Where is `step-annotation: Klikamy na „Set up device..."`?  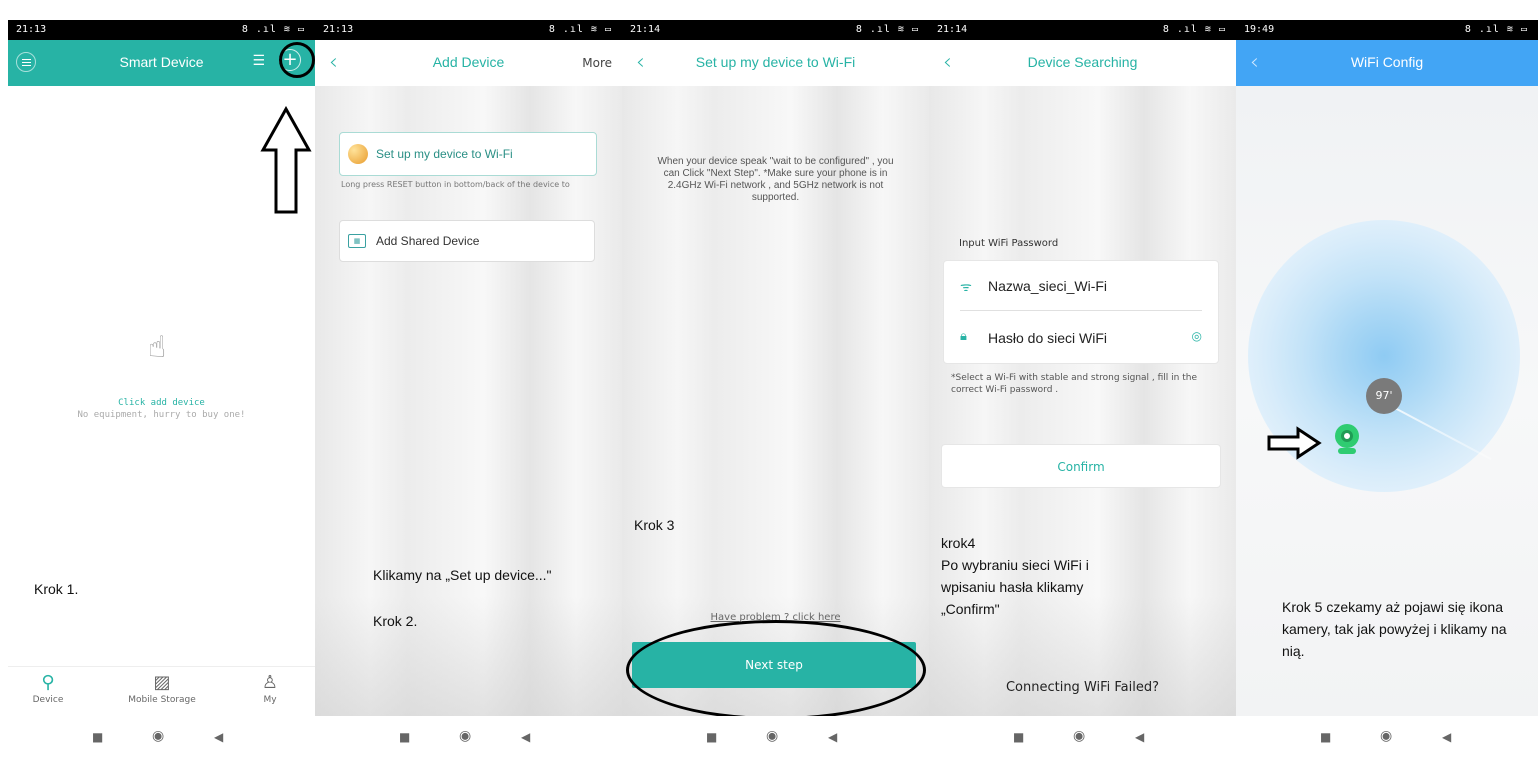 step-annotation: Klikamy na „Set up device..." is located at coordinates (462, 575).